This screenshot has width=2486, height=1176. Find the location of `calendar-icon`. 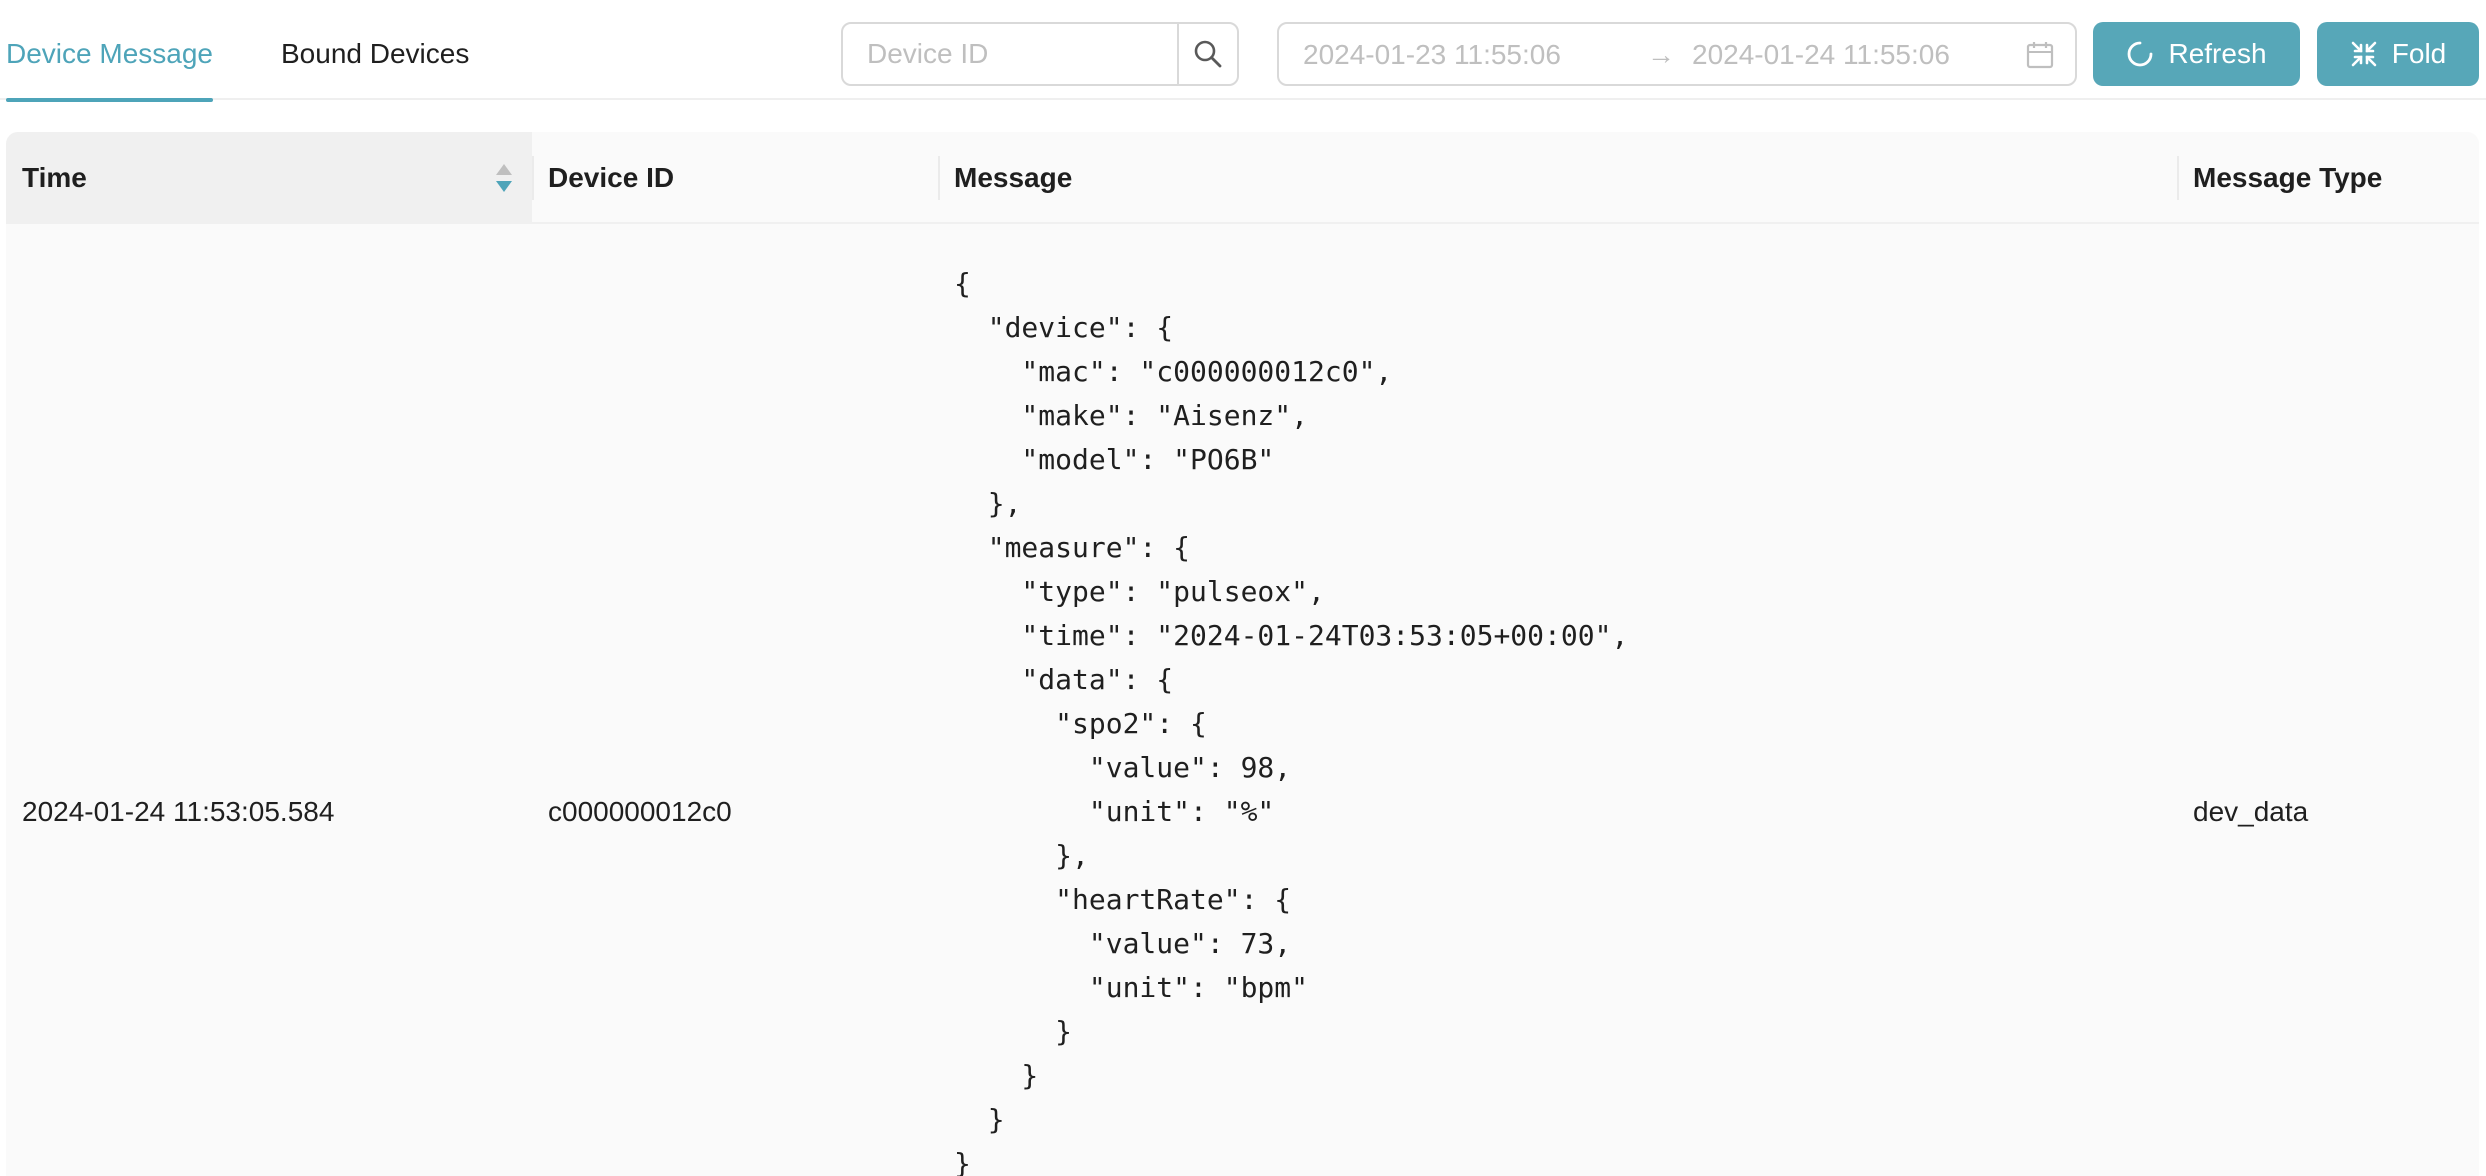

calendar-icon is located at coordinates (2040, 55).